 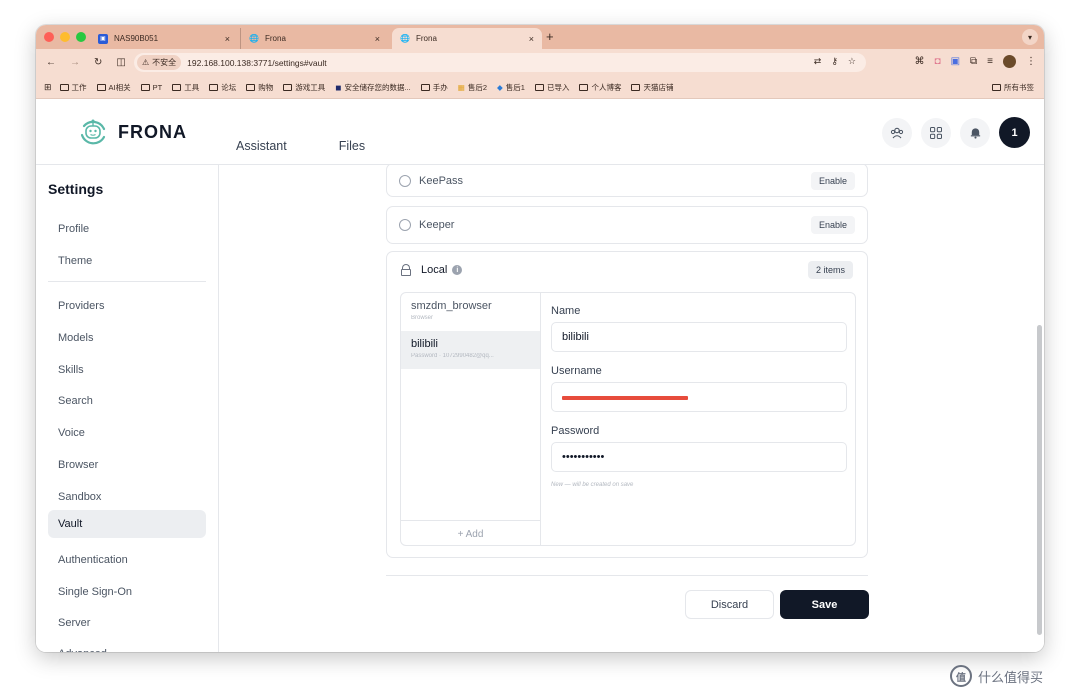 What do you see at coordinates (1030, 37) in the screenshot?
I see `tab-search-chevron-icon: ▾` at bounding box center [1030, 37].